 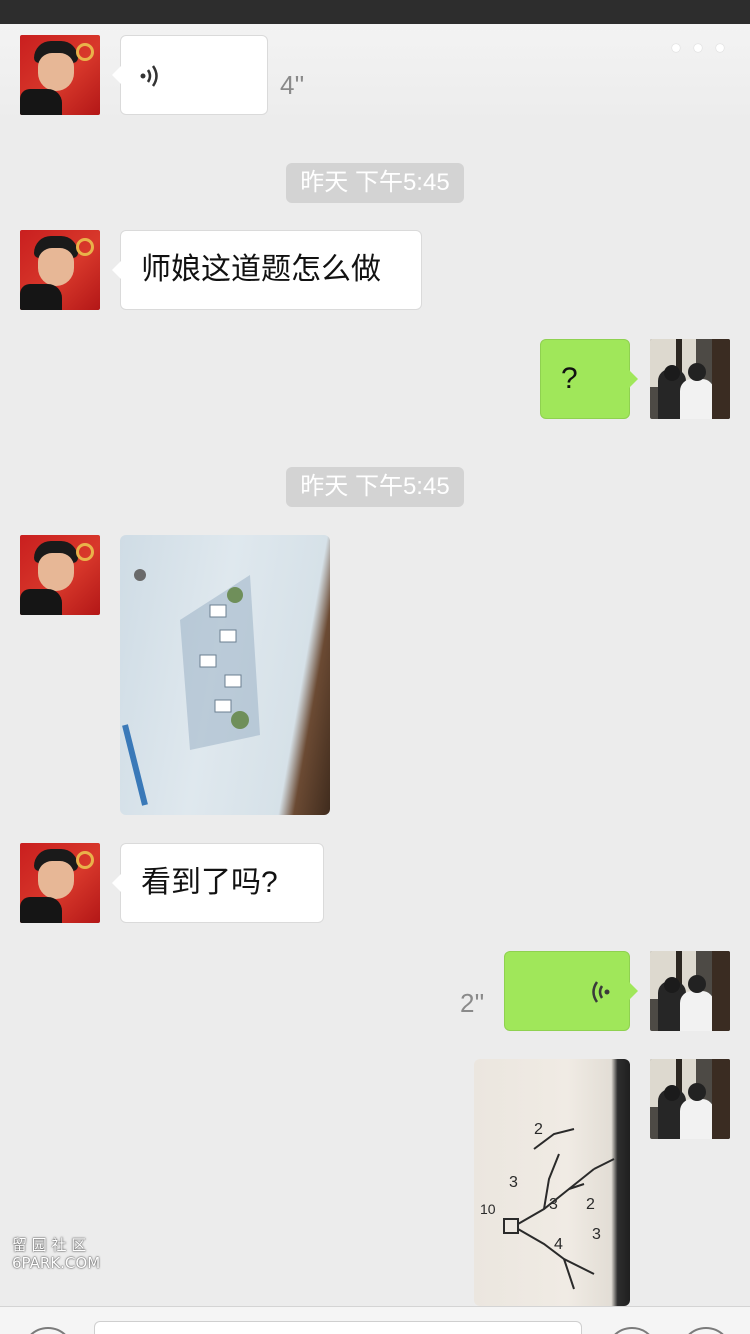 I want to click on voice-duration: 4'', so click(x=292, y=85).